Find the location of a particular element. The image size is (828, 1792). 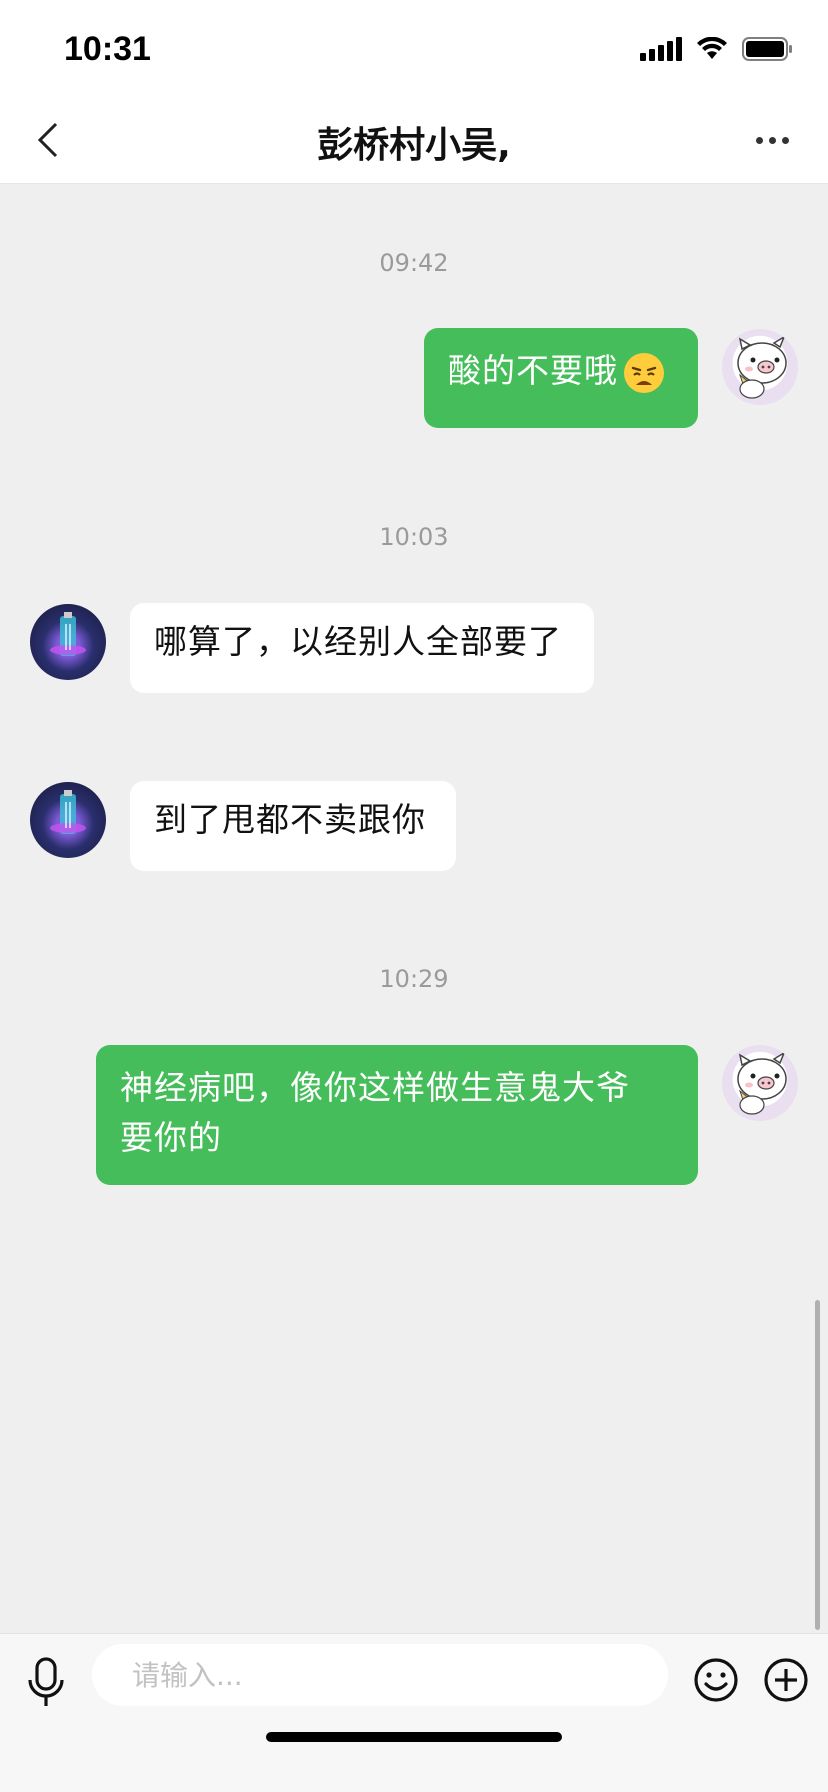

message-bubble-outgoing: 神经病吧，像你这样做生意鬼大爷 要你的 is located at coordinates (397, 1115).